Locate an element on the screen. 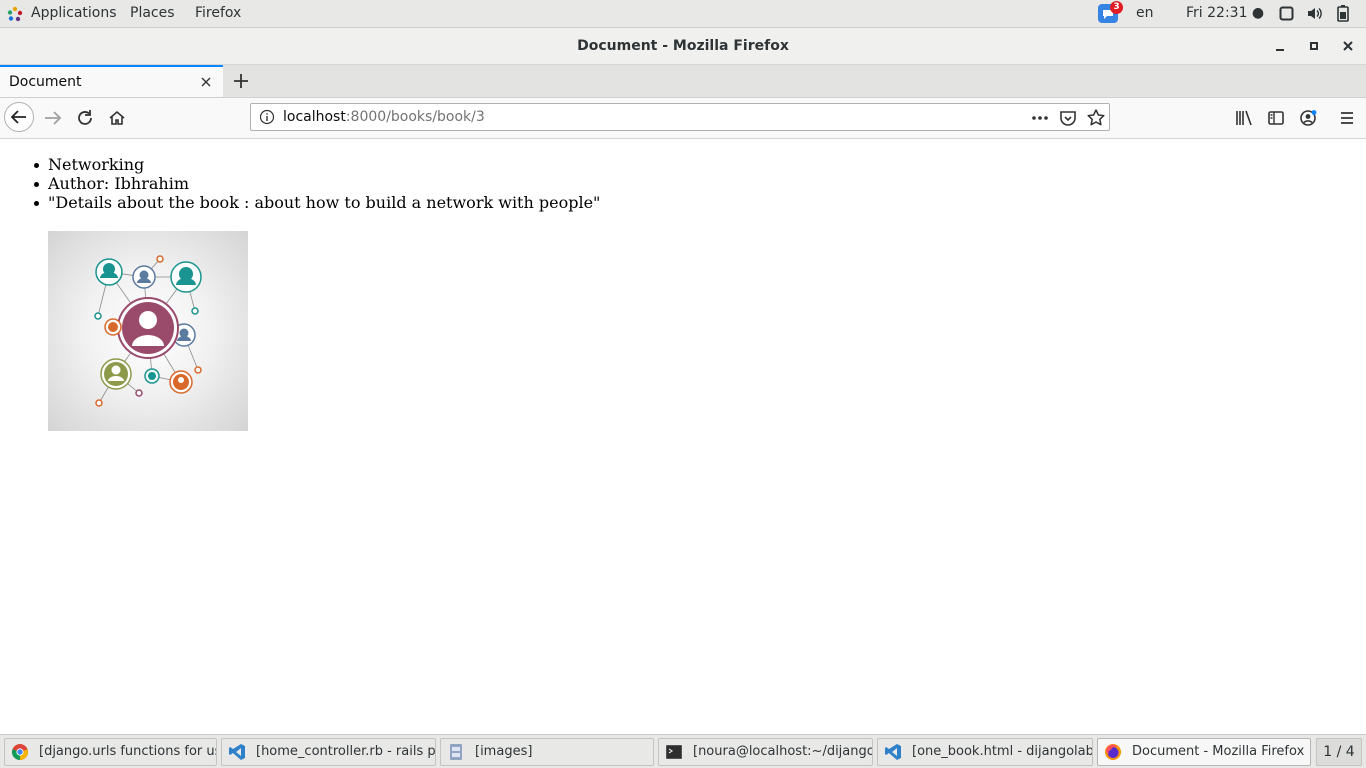 Image resolution: width=1366 pixels, height=768 pixels. reload-icon is located at coordinates (85, 117).